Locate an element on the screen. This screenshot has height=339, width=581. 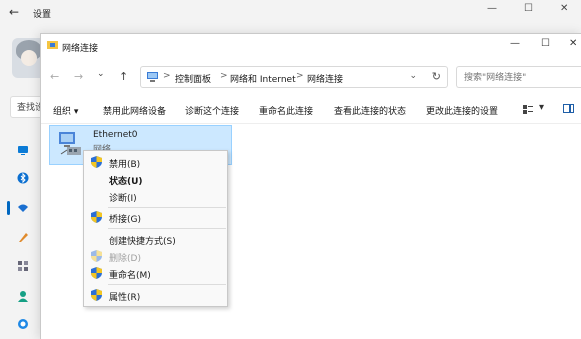
close-button: ✕ is located at coordinates (573, 43).